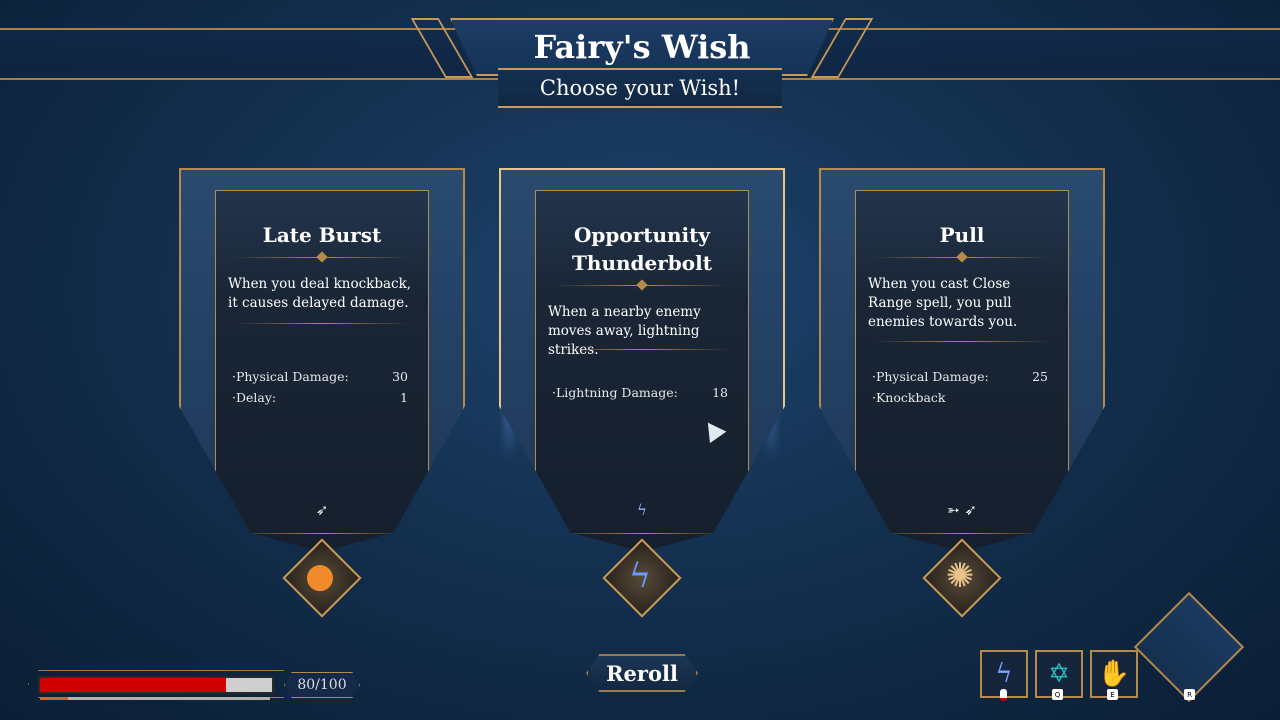  What do you see at coordinates (400, 376) in the screenshot?
I see `stat-value: 30` at bounding box center [400, 376].